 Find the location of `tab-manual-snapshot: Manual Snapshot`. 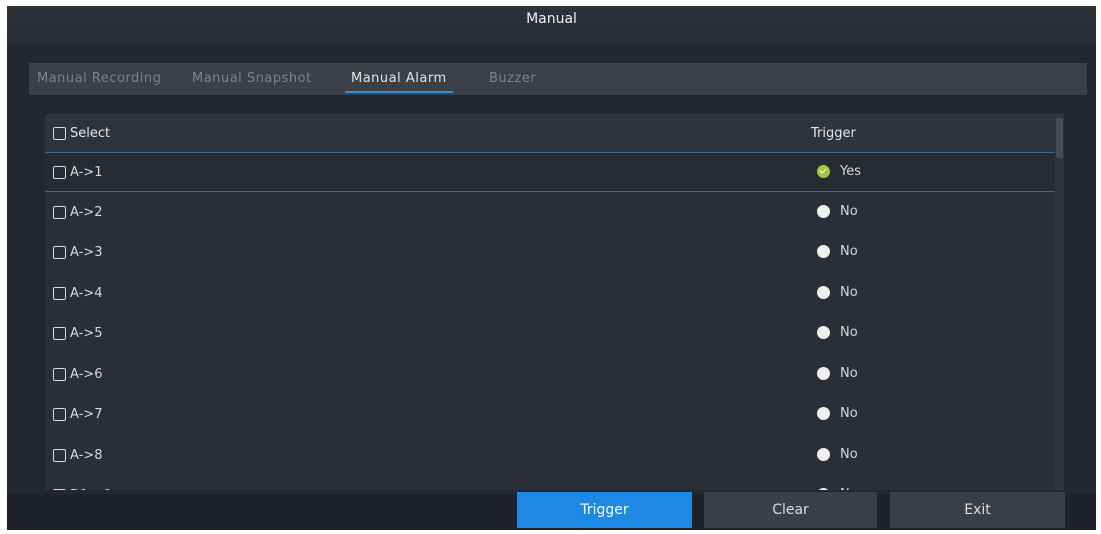

tab-manual-snapshot: Manual Snapshot is located at coordinates (252, 79).